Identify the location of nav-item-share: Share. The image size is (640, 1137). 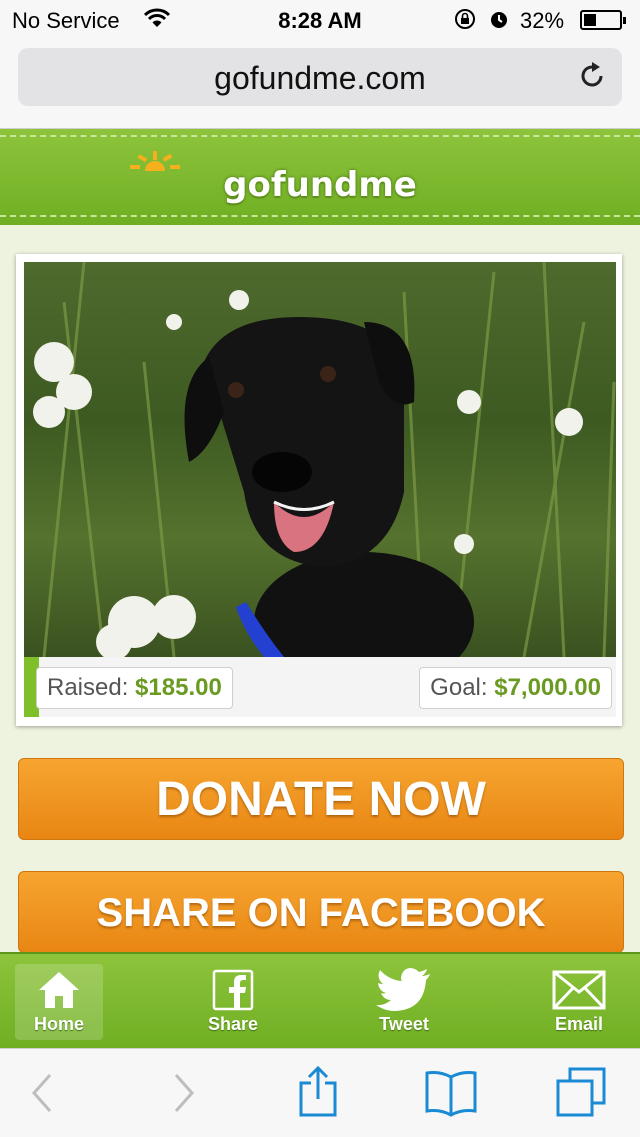
(233, 1002).